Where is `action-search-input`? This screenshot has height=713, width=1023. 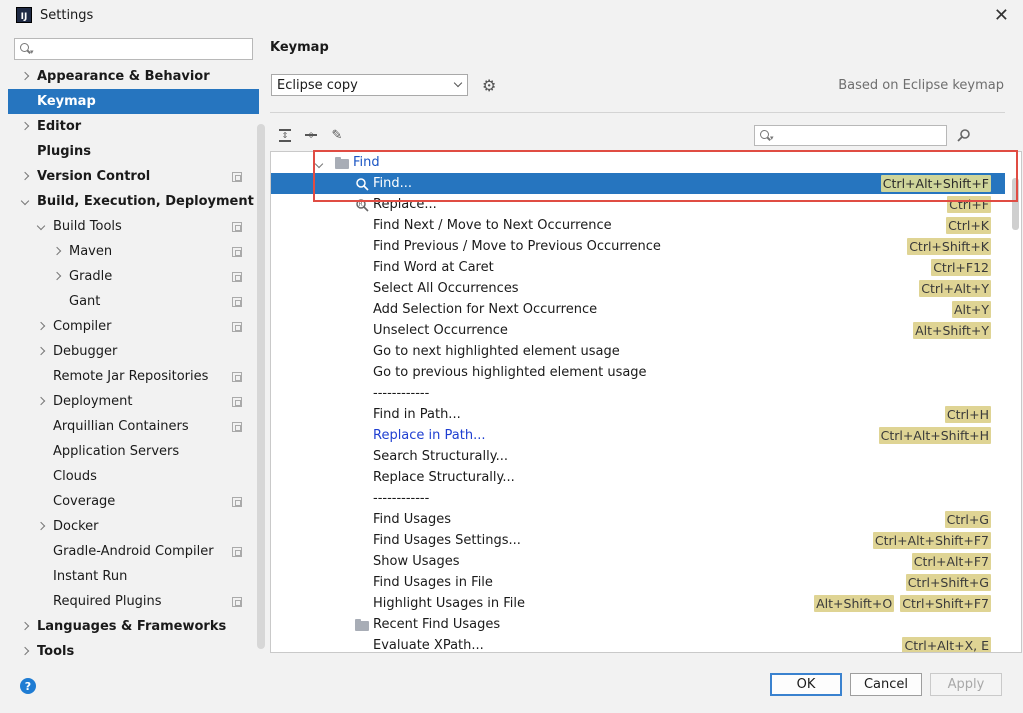 action-search-input is located at coordinates (860, 135).